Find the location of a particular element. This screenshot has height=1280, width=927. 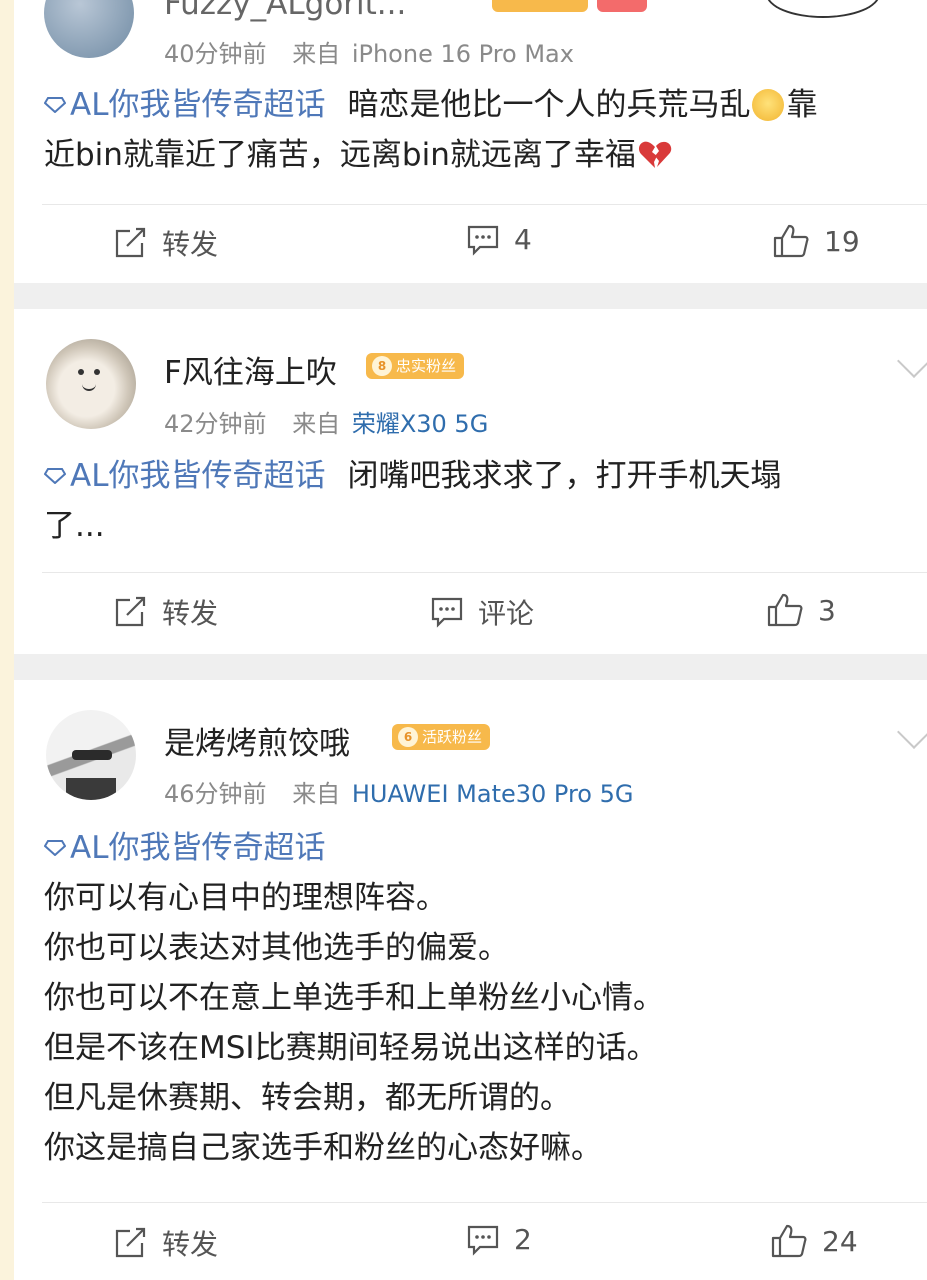

device-source: iPhone 16 Pro Max is located at coordinates (462, 54).